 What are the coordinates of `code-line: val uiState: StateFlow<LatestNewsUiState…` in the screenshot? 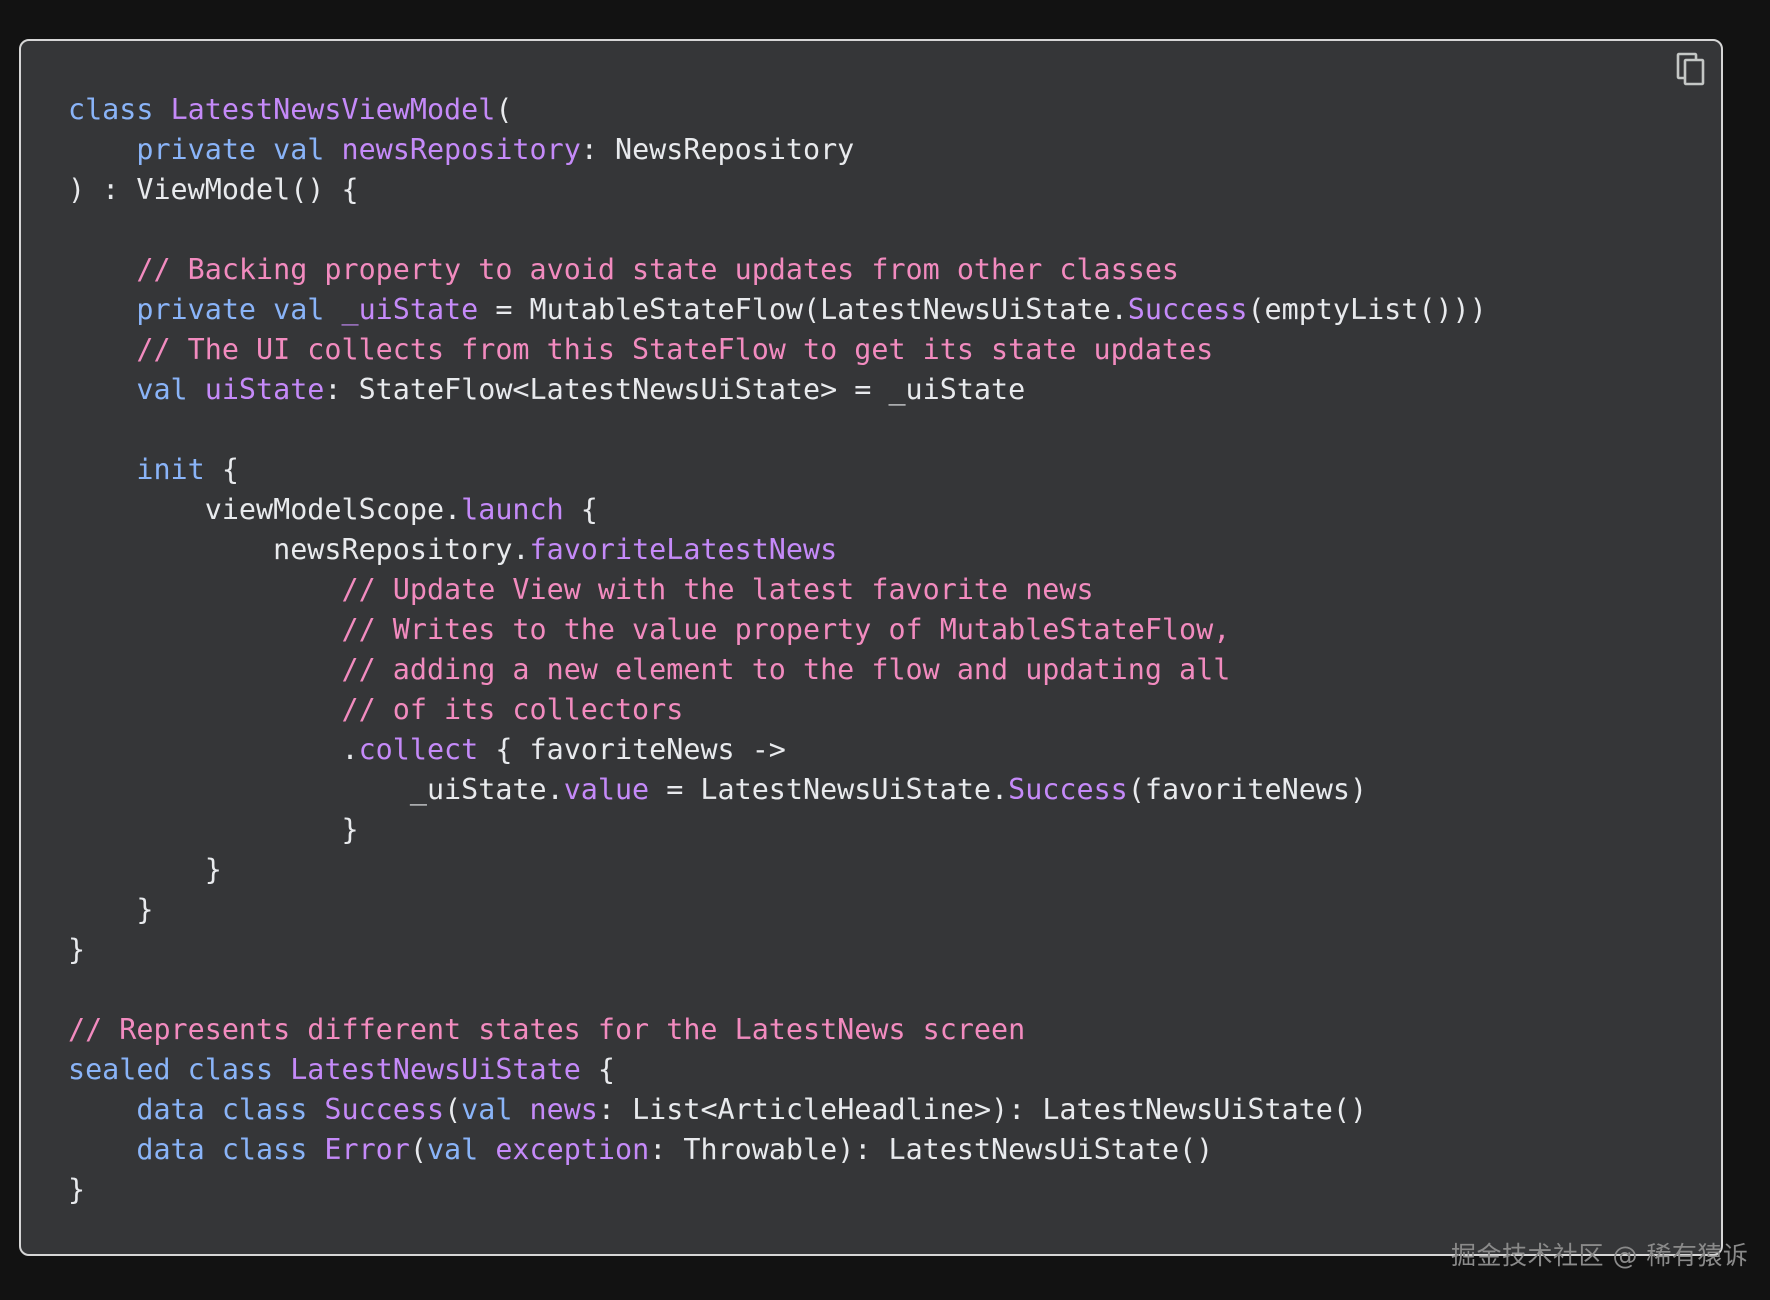 It's located at (777, 390).